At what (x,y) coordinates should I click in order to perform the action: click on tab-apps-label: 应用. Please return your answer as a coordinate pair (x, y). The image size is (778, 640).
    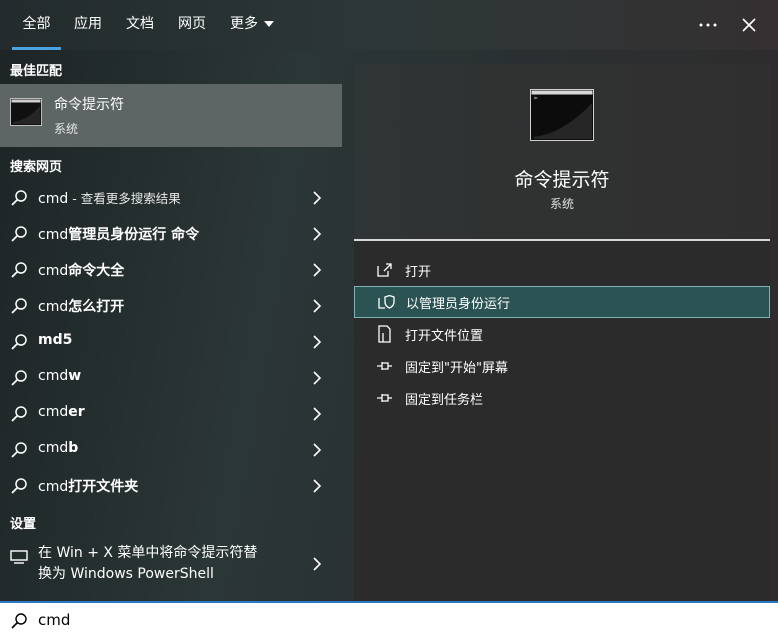
    Looking at the image, I should click on (88, 24).